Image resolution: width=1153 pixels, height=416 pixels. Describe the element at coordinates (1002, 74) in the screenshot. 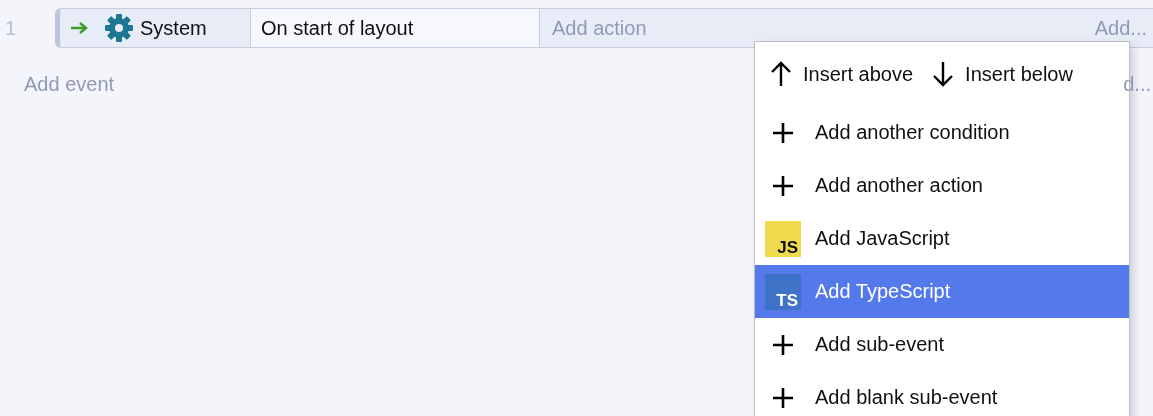

I see `menu-item: Insert below` at that location.